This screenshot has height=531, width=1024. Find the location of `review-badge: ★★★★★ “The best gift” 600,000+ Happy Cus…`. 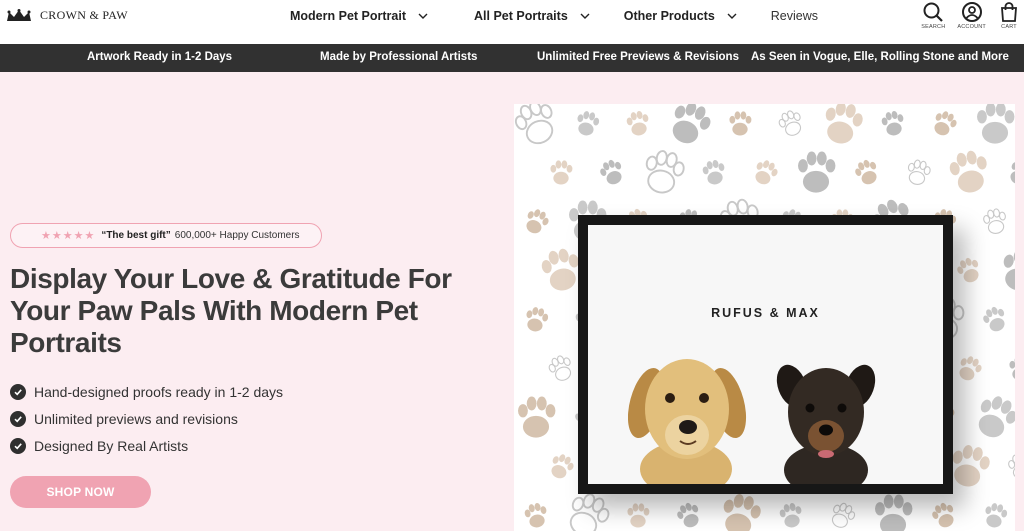

review-badge: ★★★★★ “The best gift” 600,000+ Happy Cus… is located at coordinates (166, 235).